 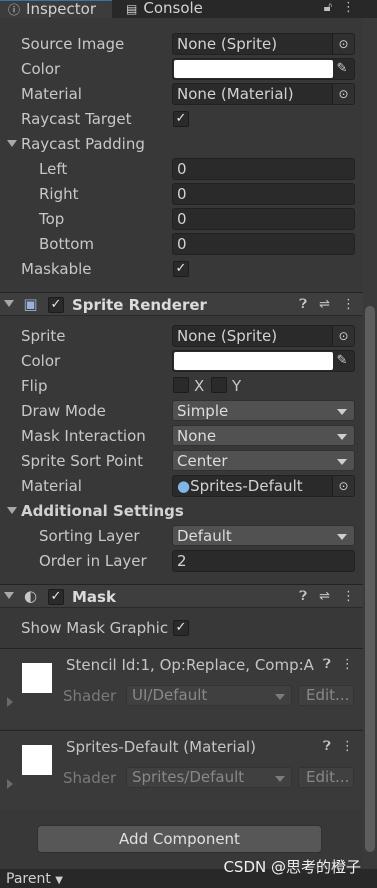 What do you see at coordinates (89, 536) in the screenshot?
I see `sorting-layer-label: Sorting Layer` at bounding box center [89, 536].